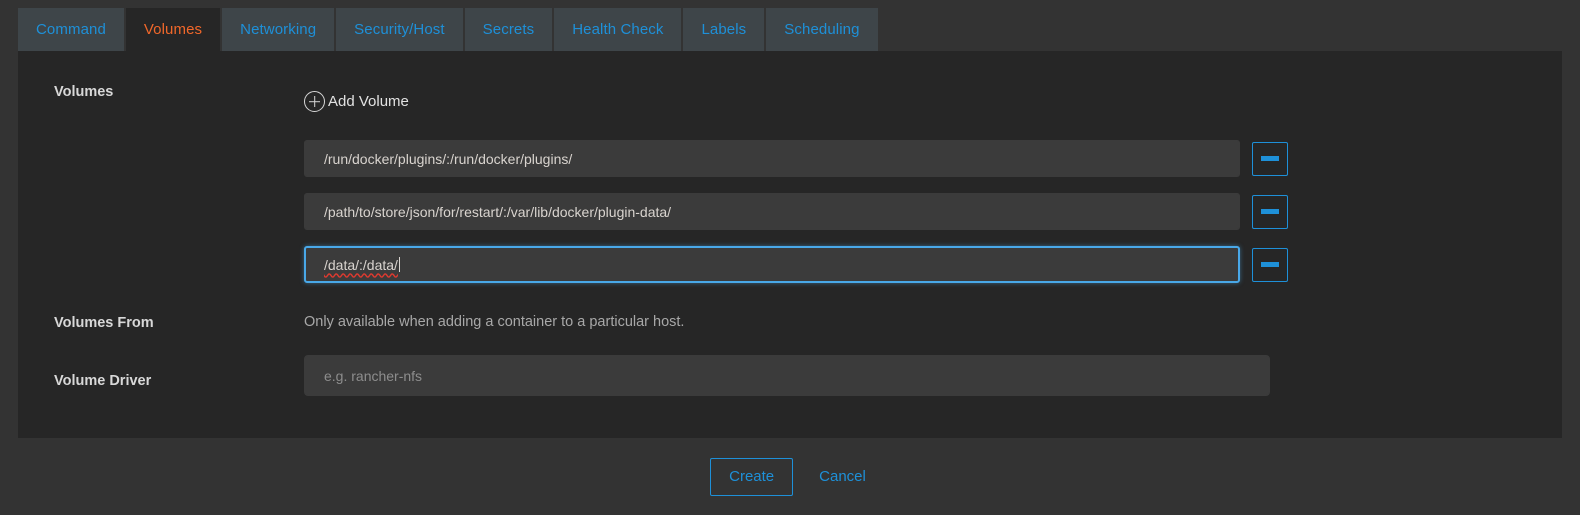 This screenshot has width=1580, height=515. Describe the element at coordinates (399, 264) in the screenshot. I see `text-caret` at that location.